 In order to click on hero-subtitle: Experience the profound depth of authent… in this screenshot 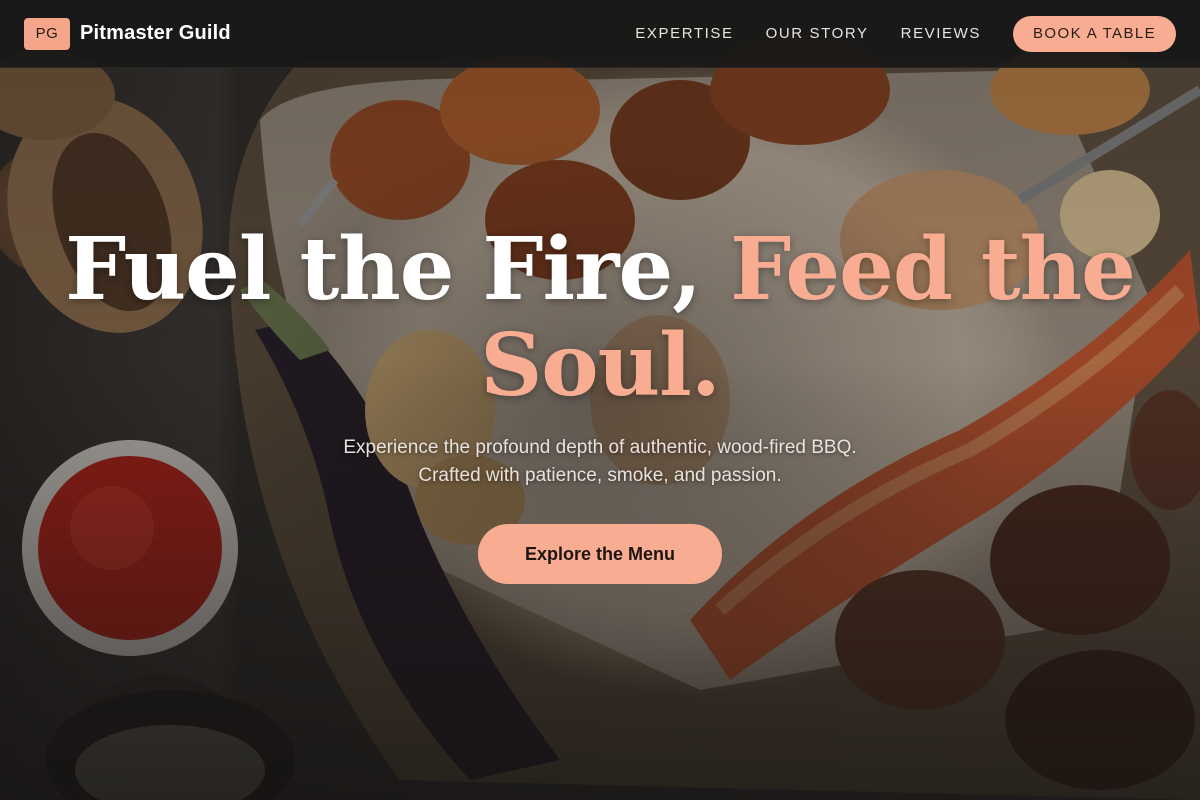, I will do `click(600, 462)`.